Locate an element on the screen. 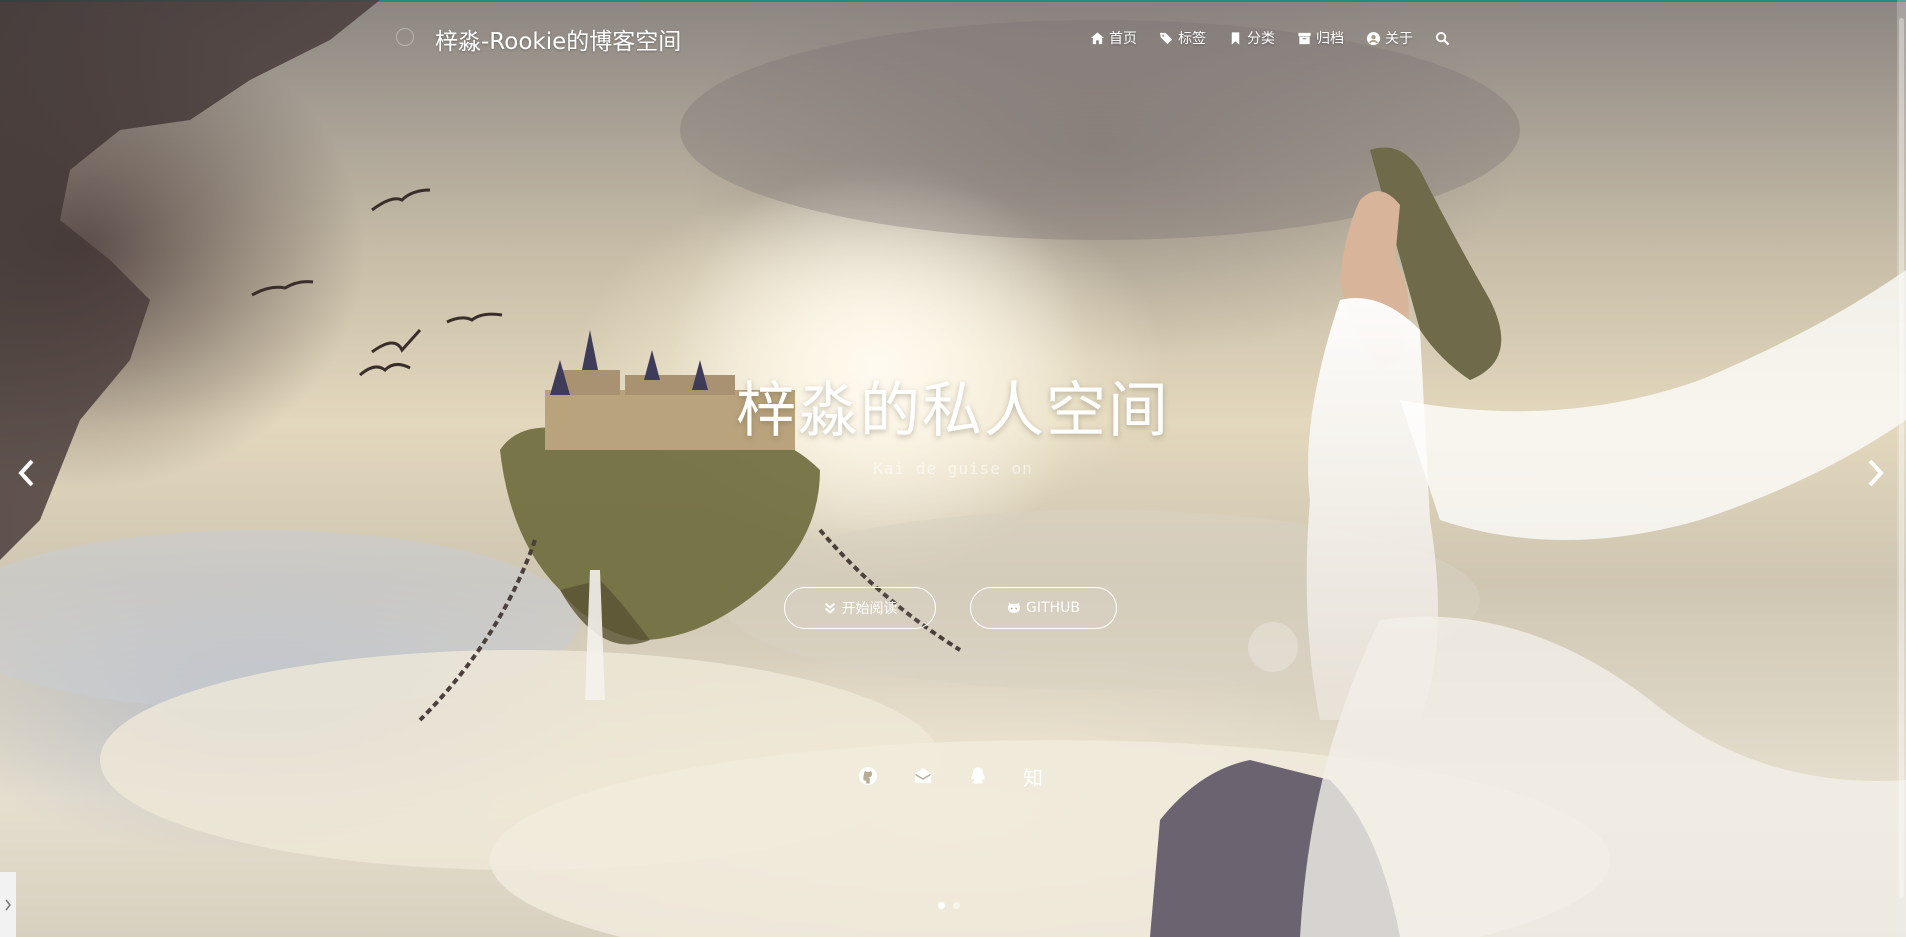  nav-item-tags: 标签 is located at coordinates (1182, 38).